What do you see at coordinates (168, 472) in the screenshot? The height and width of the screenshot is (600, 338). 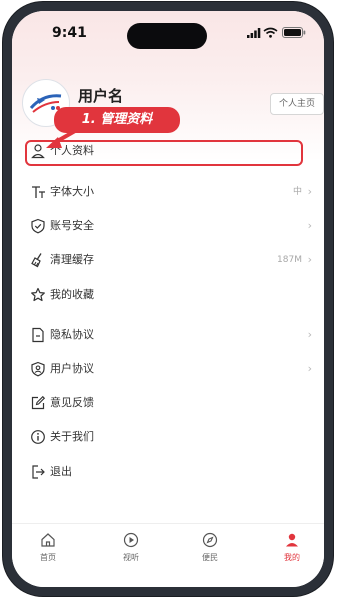 I see `menu-item-logout: 退出` at bounding box center [168, 472].